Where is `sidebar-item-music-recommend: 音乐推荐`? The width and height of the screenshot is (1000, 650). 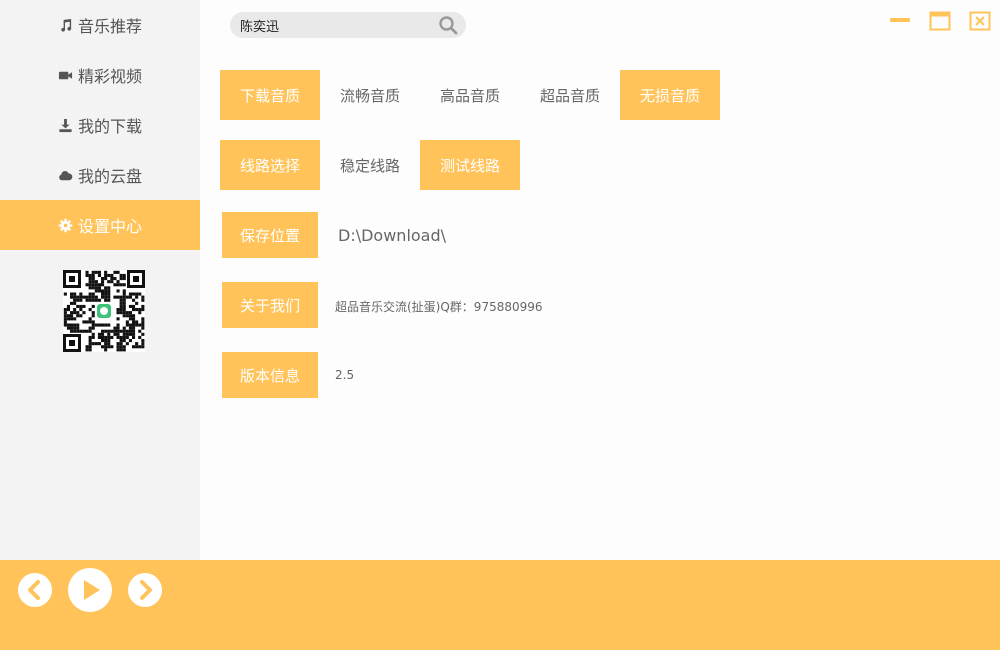 sidebar-item-music-recommend: 音乐推荐 is located at coordinates (100, 25).